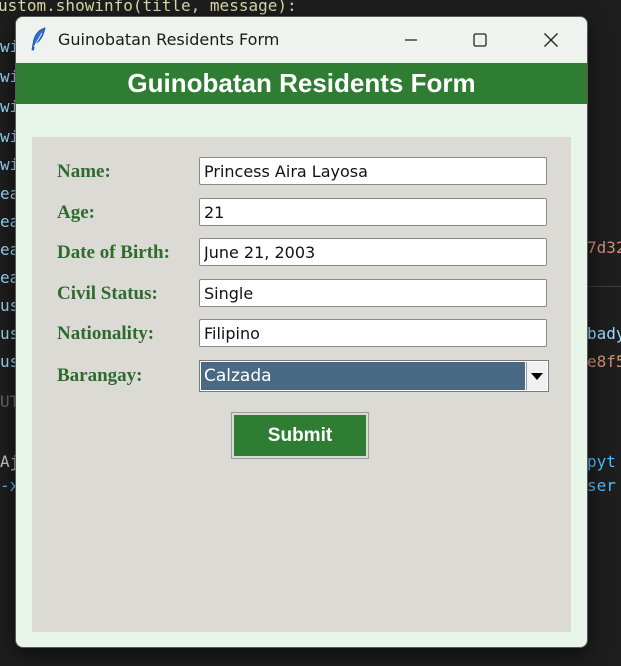  I want to click on bg-code-right-5: ser, so click(601, 485).